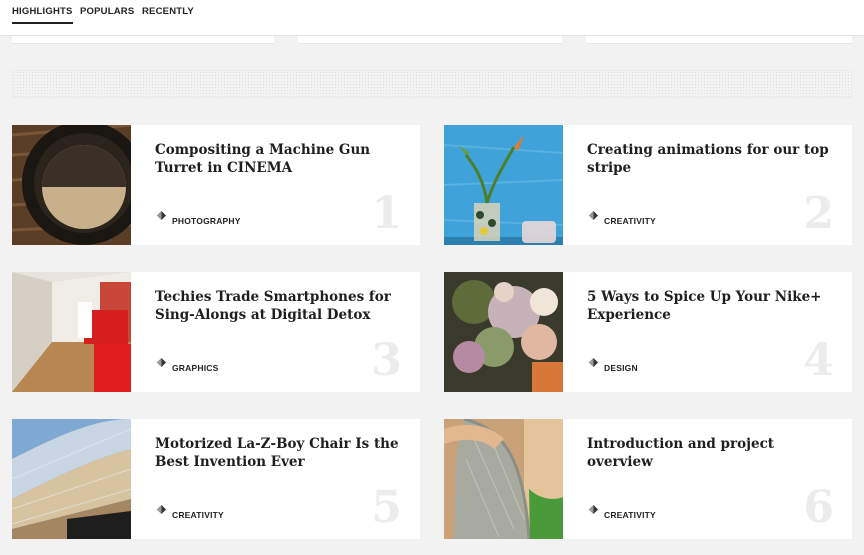 The image size is (864, 555). I want to click on post-category: PHOTOGRAPHY, so click(206, 221).